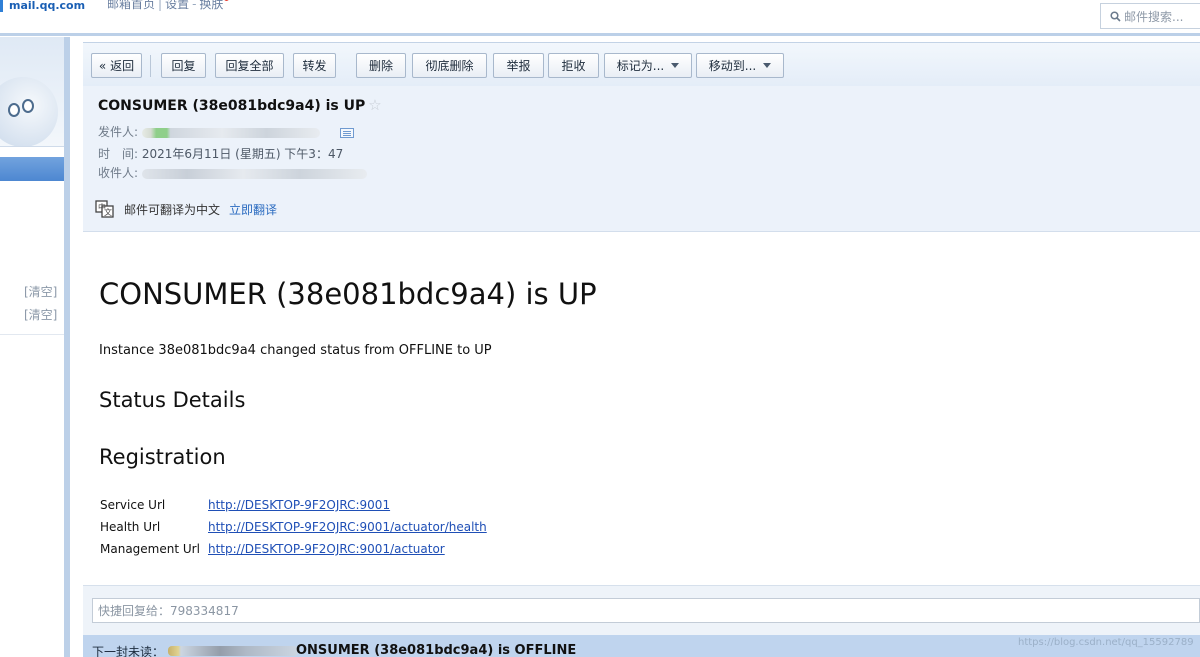 Image resolution: width=1200 pixels, height=657 pixels. I want to click on translate-now-link: 立即翻译, so click(253, 209).